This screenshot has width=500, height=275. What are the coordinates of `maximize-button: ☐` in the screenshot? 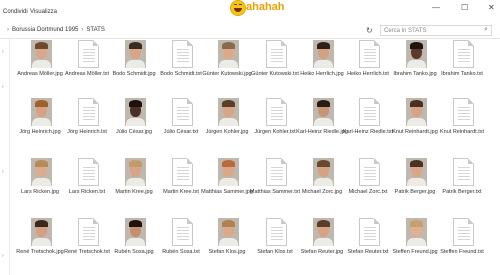 It's located at (464, 7).